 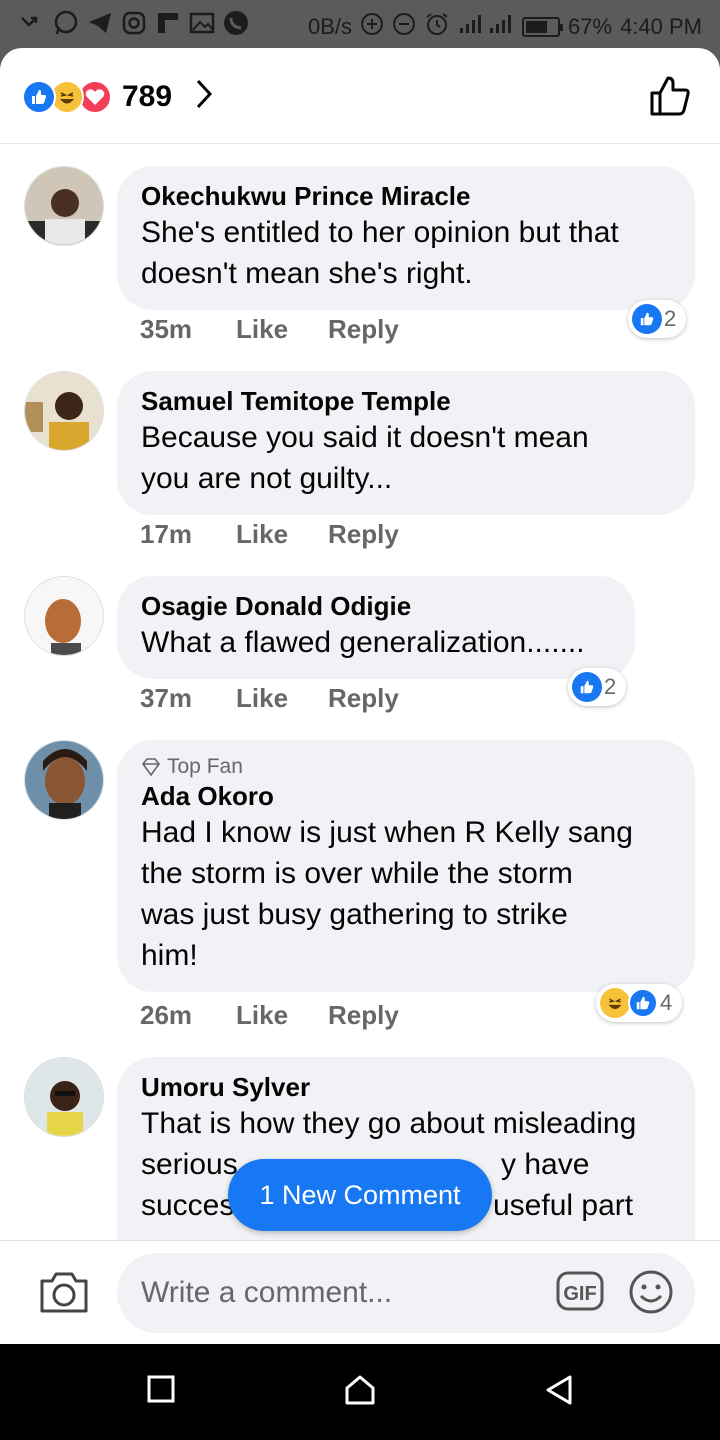 What do you see at coordinates (651, 1294) in the screenshot?
I see `emoji-icon` at bounding box center [651, 1294].